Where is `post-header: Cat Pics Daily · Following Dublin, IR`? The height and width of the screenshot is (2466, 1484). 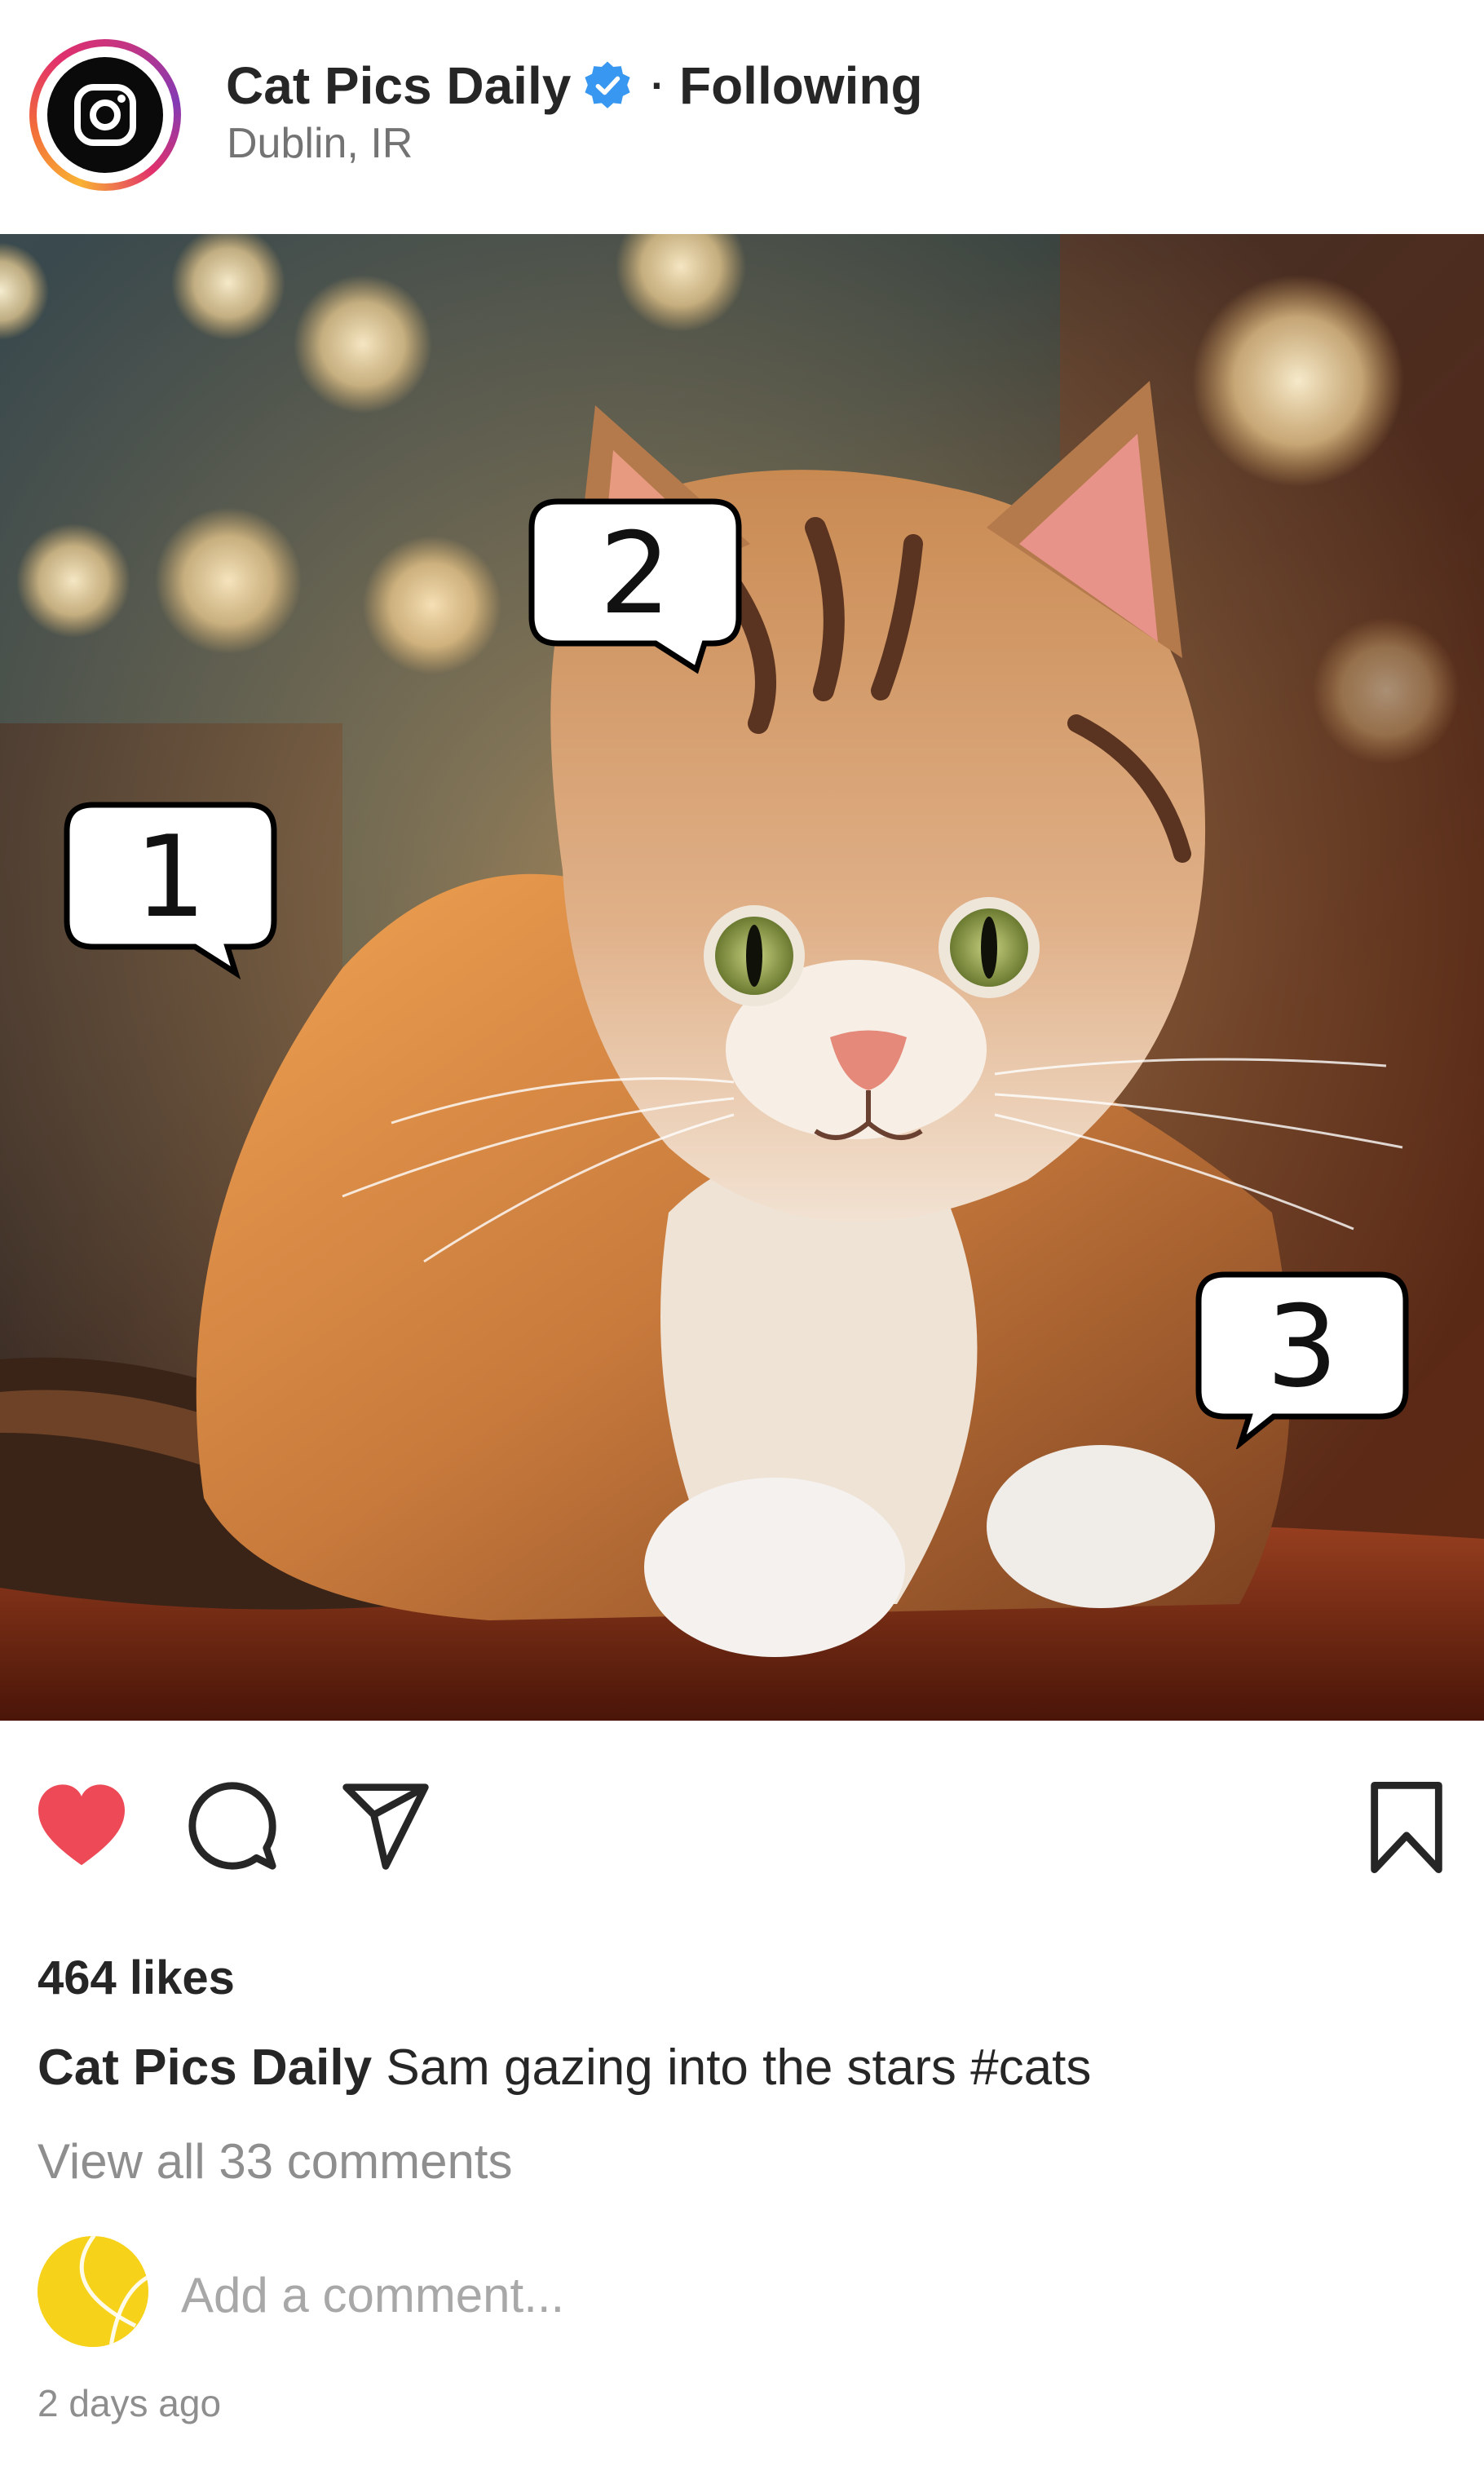
post-header: Cat Pics Daily · Following Dublin, IR is located at coordinates (742, 116).